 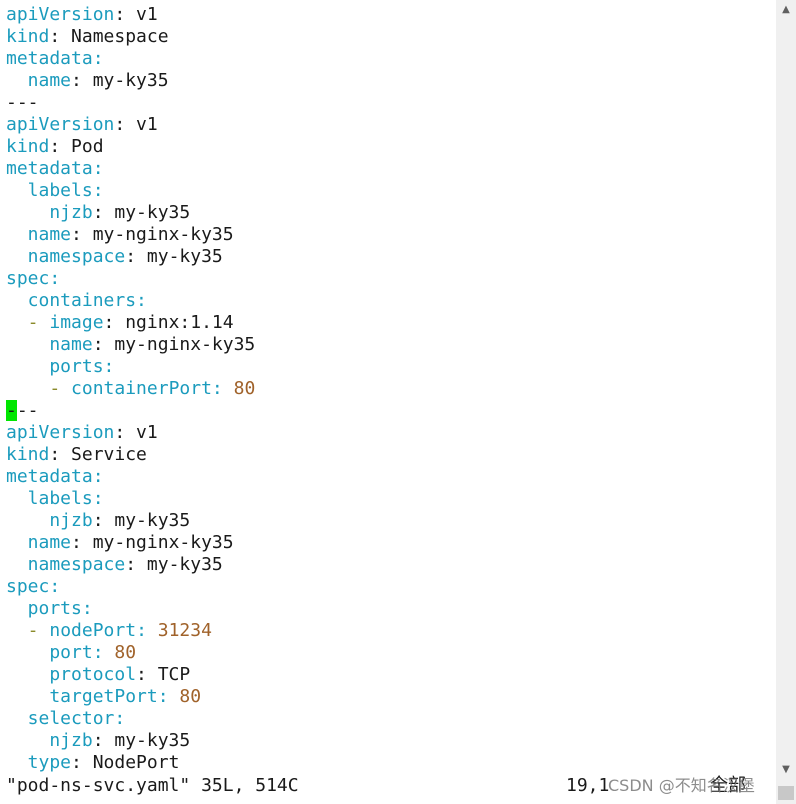 What do you see at coordinates (76, 146) in the screenshot?
I see `code-token: : Pod` at bounding box center [76, 146].